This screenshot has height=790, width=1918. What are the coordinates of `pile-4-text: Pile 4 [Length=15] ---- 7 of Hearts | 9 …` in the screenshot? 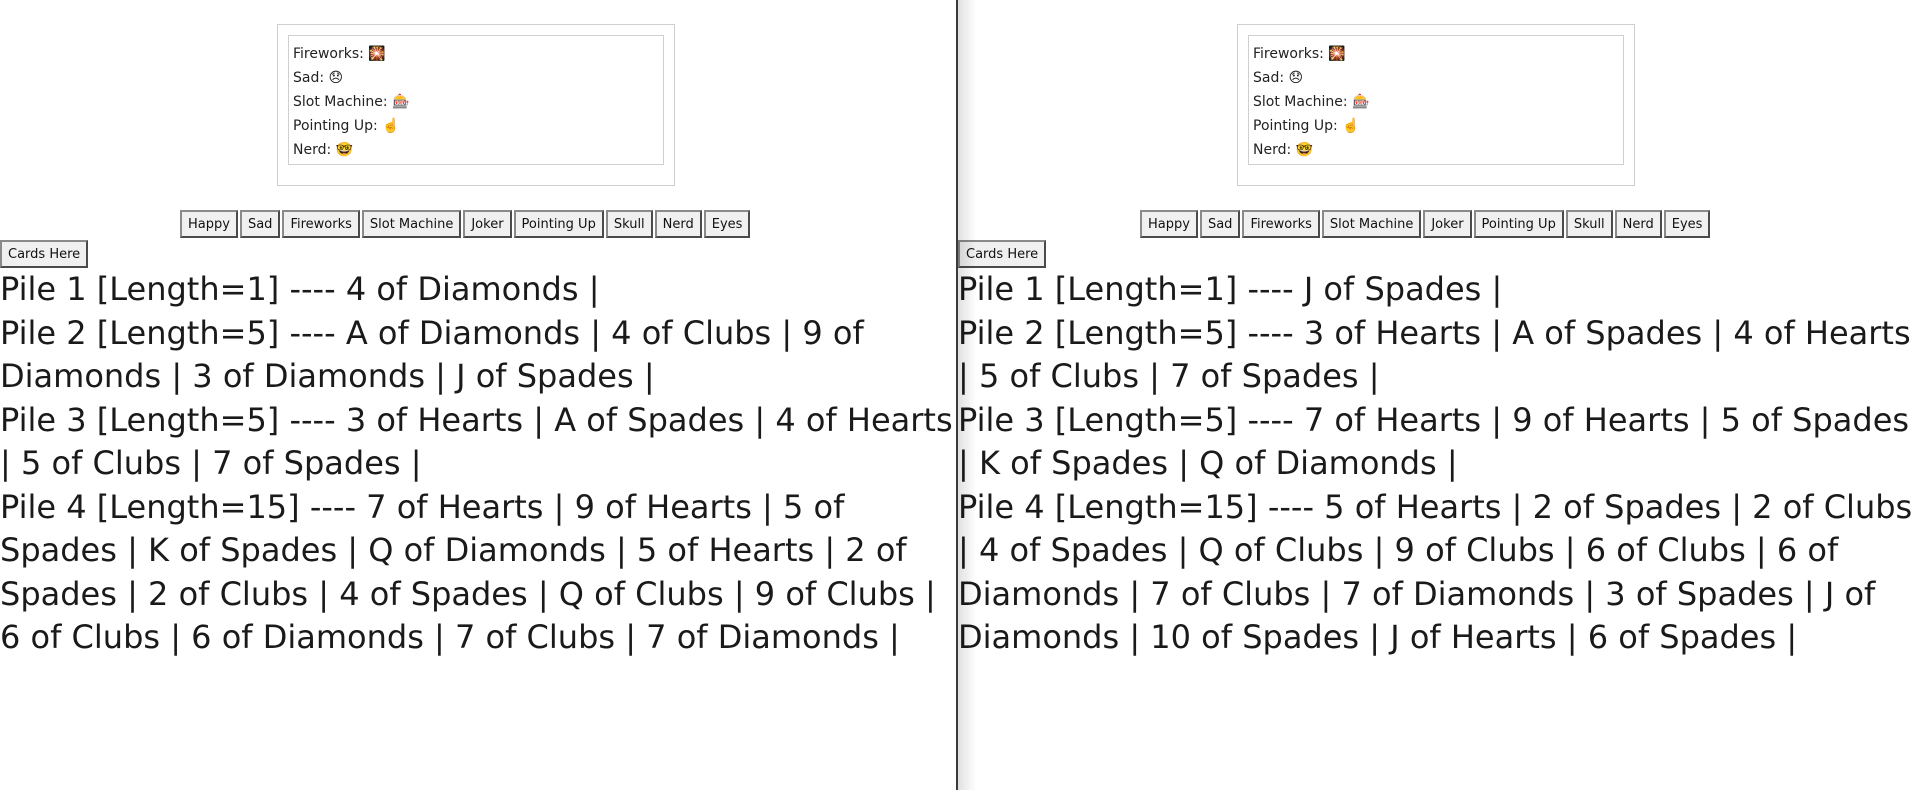 It's located at (468, 572).